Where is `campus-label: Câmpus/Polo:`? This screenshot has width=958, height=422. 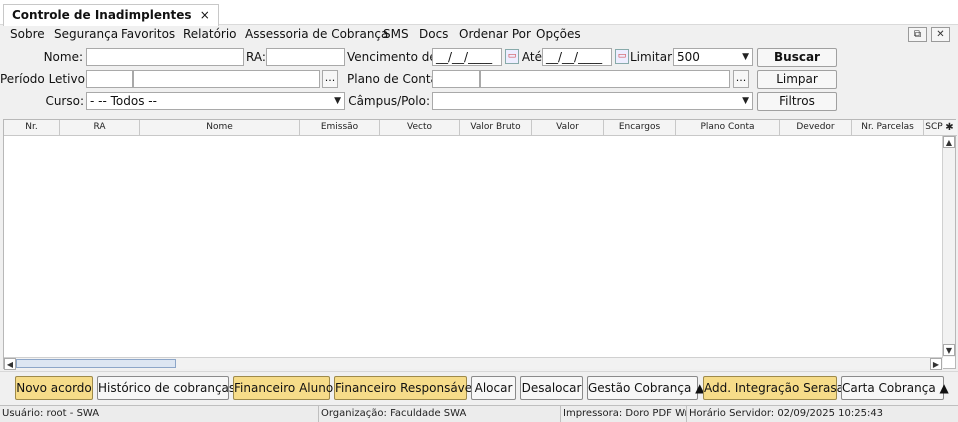 campus-label: Câmpus/Polo: is located at coordinates (389, 101).